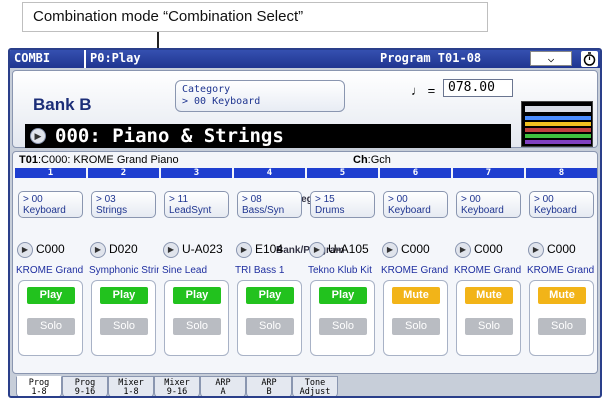  I want to click on tab-label-line2: B, so click(269, 392).